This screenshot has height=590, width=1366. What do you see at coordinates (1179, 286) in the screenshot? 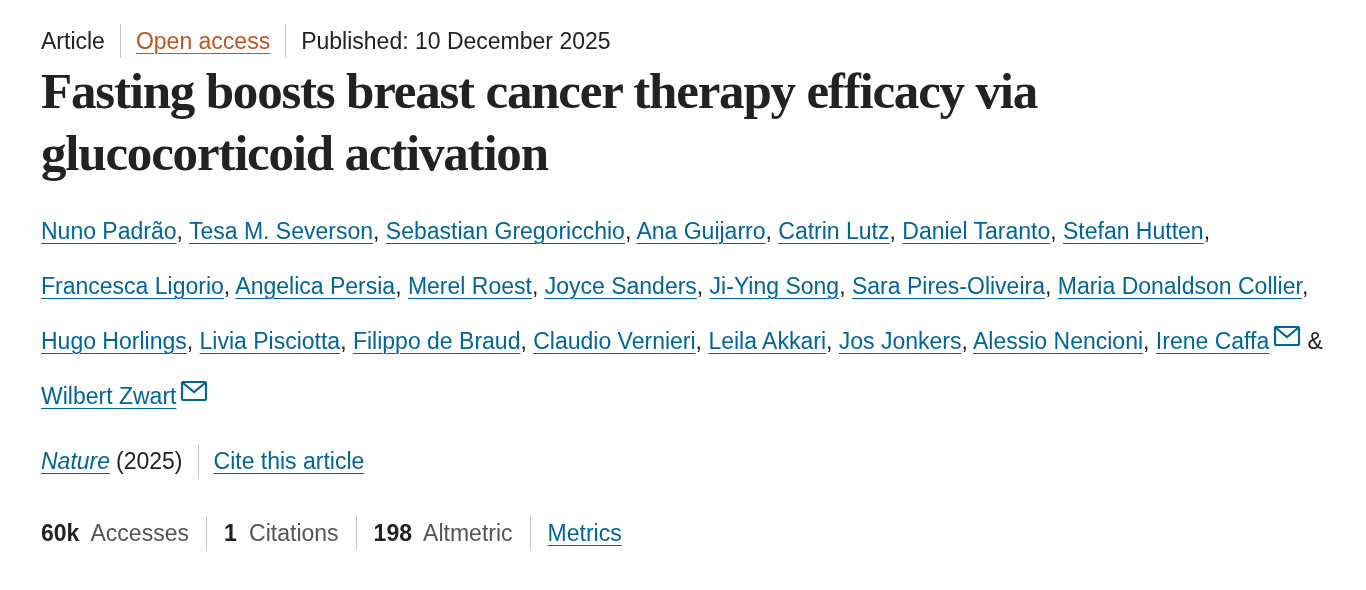
I see `author-link: Maria Donaldson Collier` at bounding box center [1179, 286].